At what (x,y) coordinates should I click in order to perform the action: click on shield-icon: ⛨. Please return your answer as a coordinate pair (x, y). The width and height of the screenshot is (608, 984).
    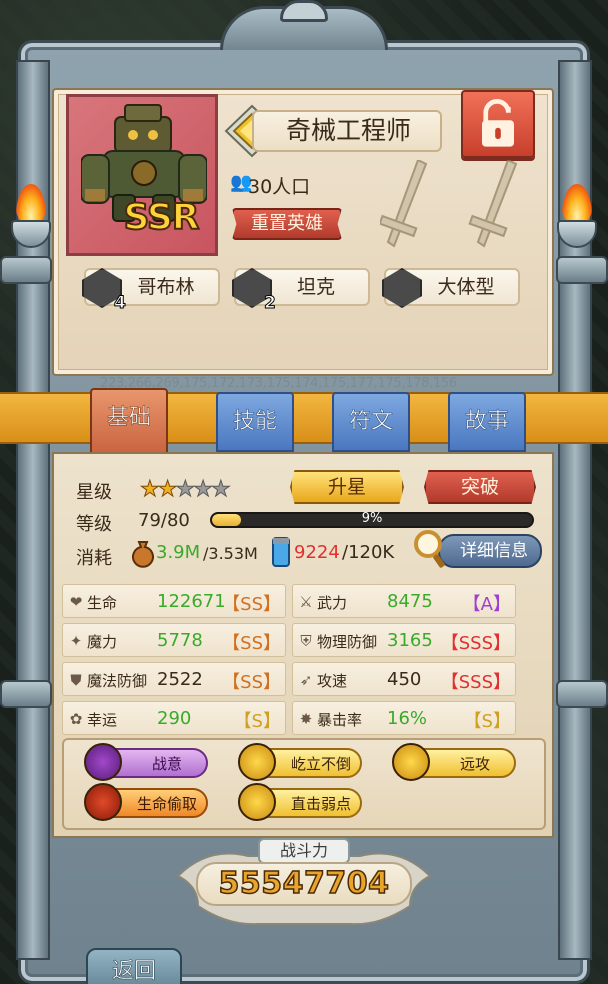
    Looking at the image, I should click on (306, 641).